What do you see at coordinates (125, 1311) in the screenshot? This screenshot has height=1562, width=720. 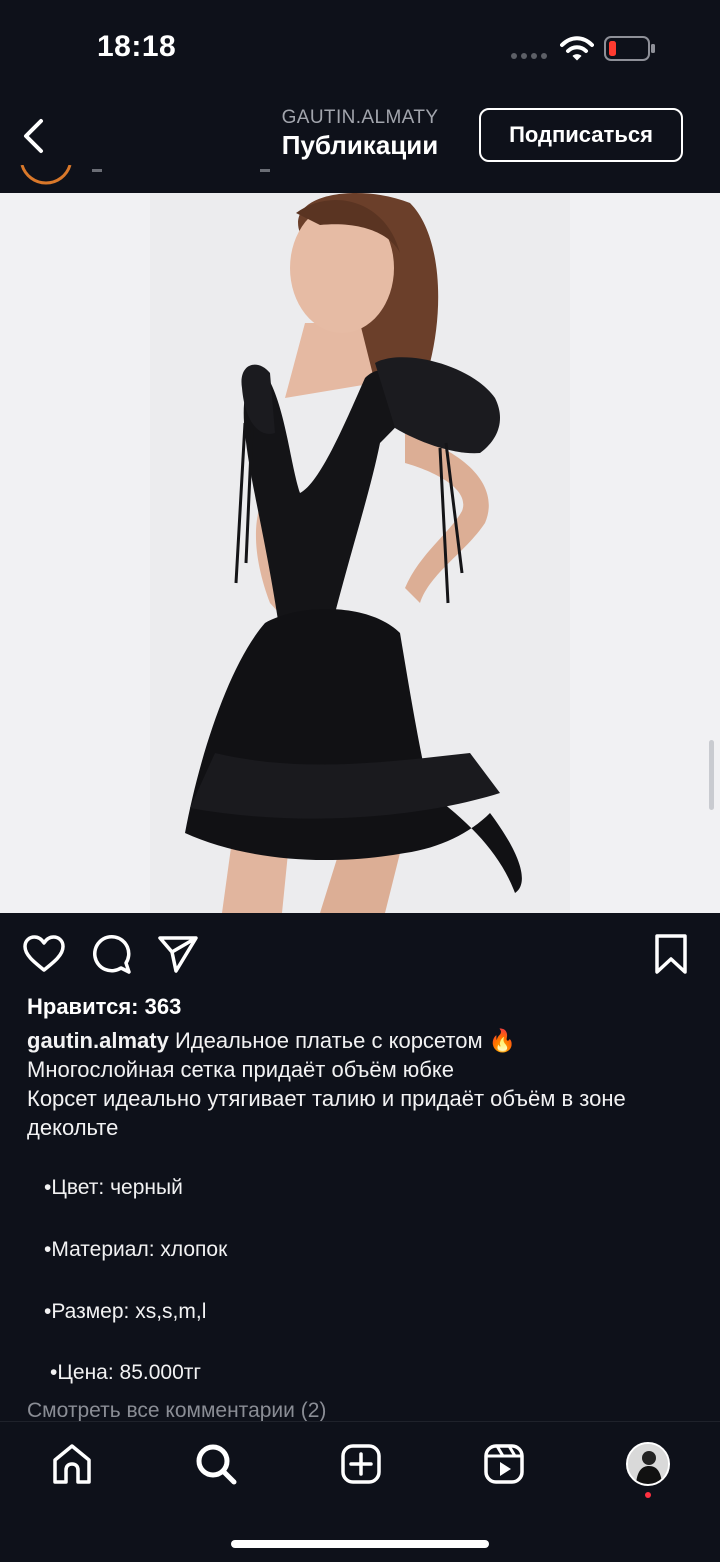 I see `detail-size: •Размер: xs,s,m,l` at bounding box center [125, 1311].